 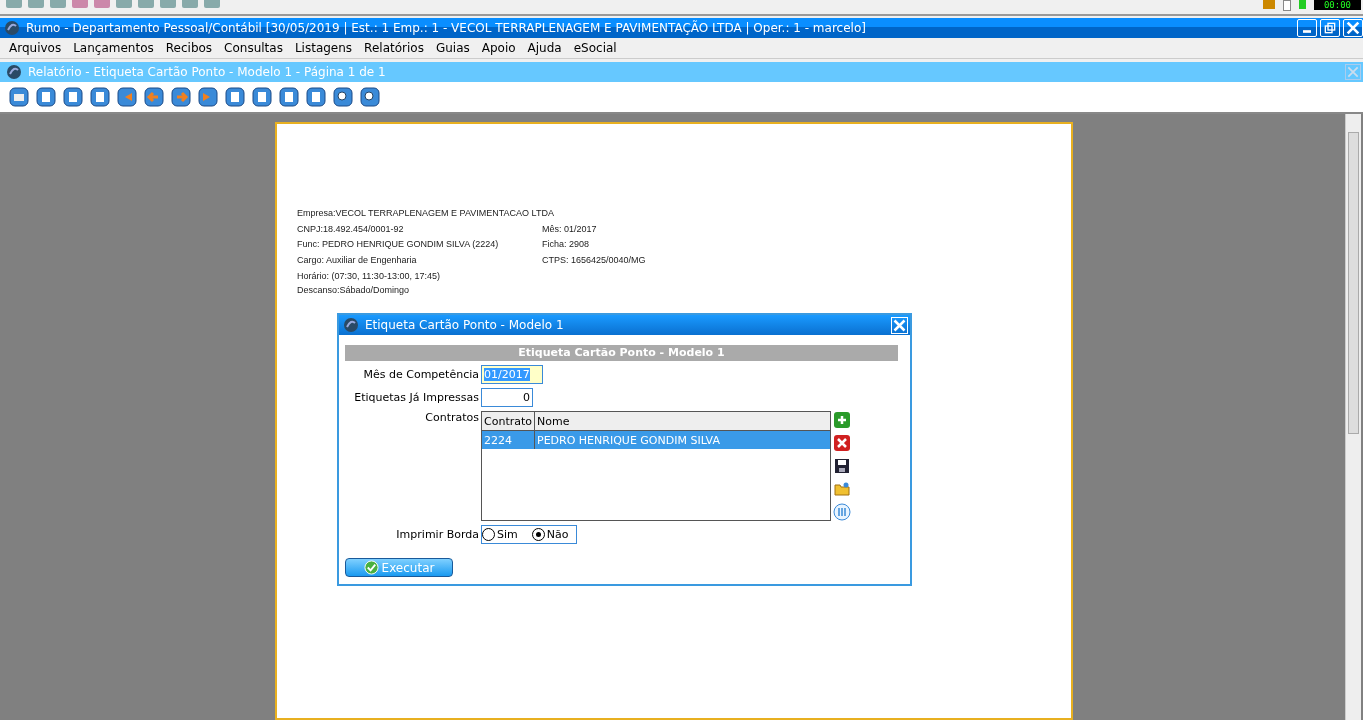 I want to click on add-icon, so click(x=842, y=420).